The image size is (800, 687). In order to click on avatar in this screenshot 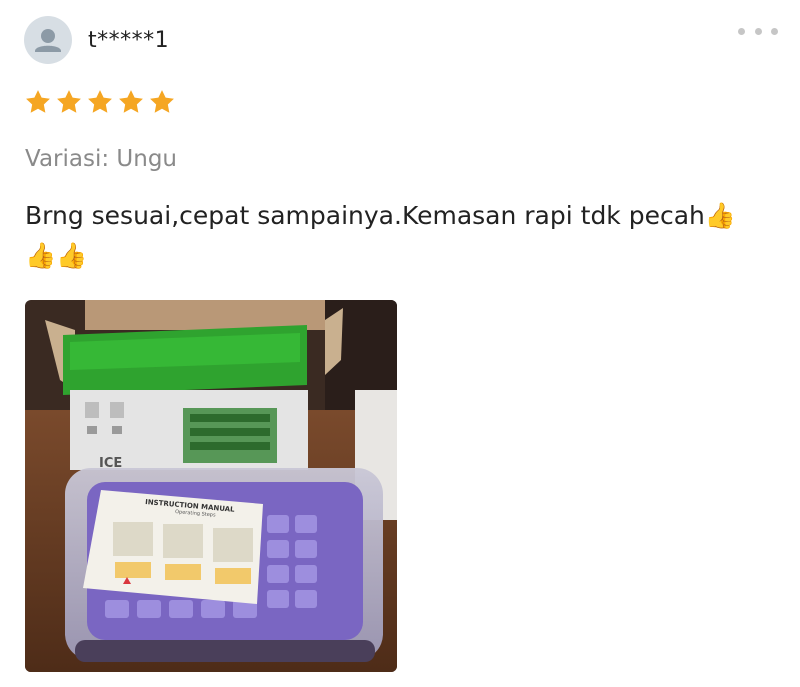, I will do `click(48, 40)`.